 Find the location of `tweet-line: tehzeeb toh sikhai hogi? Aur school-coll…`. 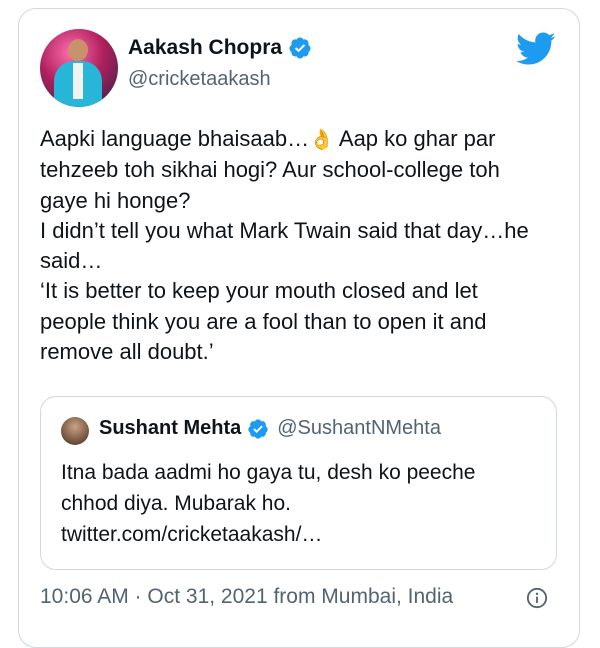

tweet-line: tehzeeb toh sikhai hogi? Aur school-coll… is located at coordinates (270, 170).